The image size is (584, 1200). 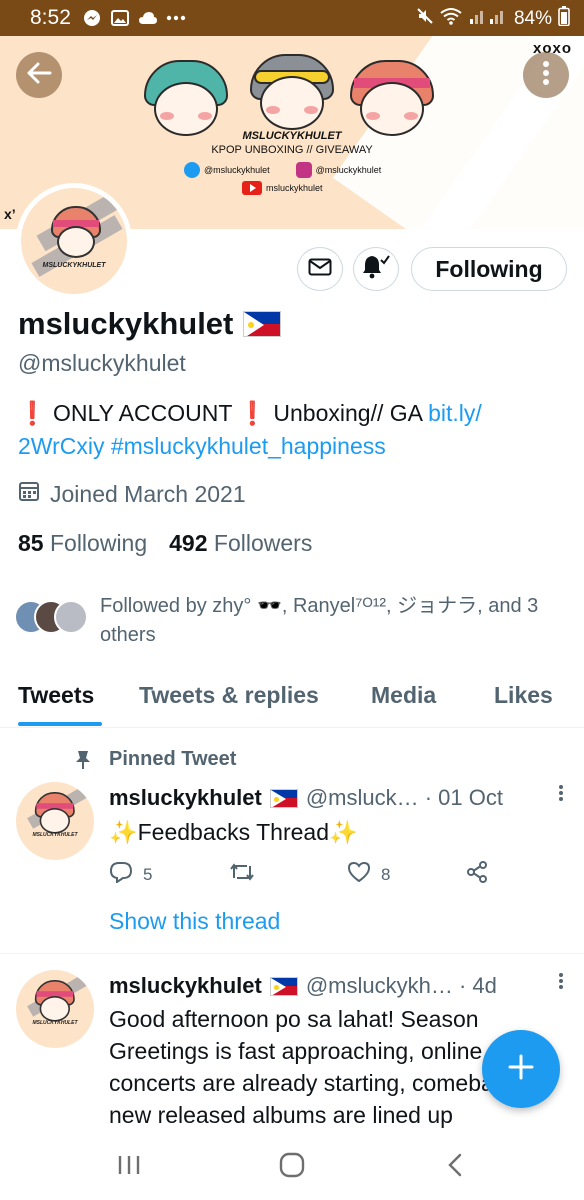 What do you see at coordinates (404, 797) in the screenshot?
I see `tweet-meta: @msluck… · 01 Oct` at bounding box center [404, 797].